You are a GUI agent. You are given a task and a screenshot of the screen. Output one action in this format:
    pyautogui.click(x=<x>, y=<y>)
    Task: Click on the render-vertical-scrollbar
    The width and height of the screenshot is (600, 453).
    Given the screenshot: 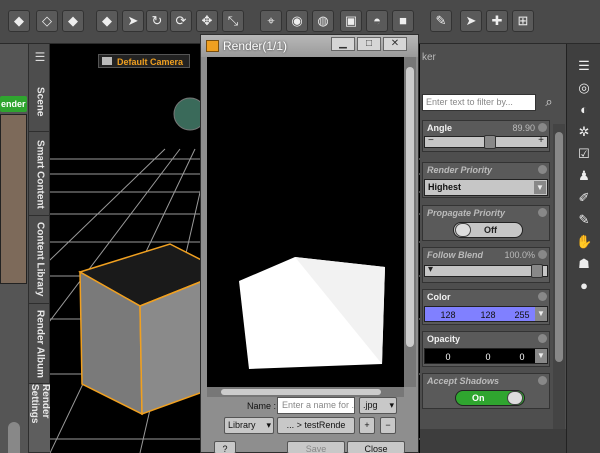 What is the action you would take?
    pyautogui.click(x=410, y=222)
    